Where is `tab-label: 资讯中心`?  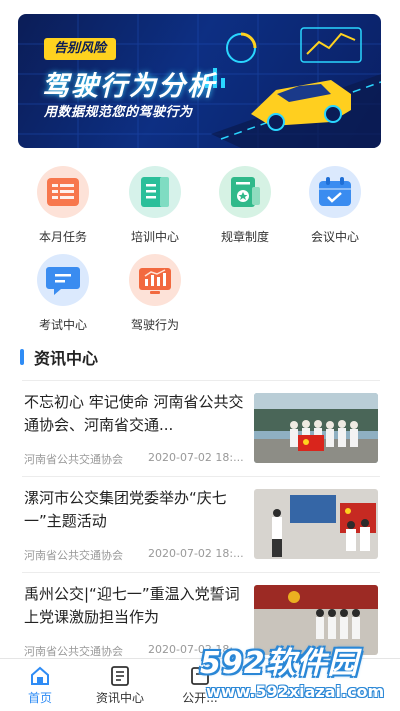 tab-label: 资讯中心 is located at coordinates (119, 698).